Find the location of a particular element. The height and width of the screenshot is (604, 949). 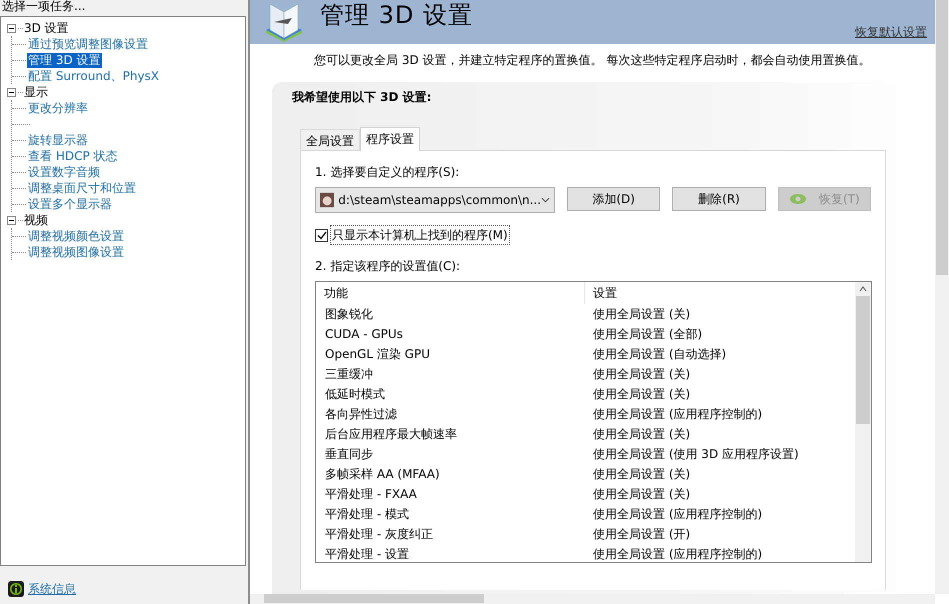

table-cell-text: 使用全局设置 (自动选择) is located at coordinates (659, 355).